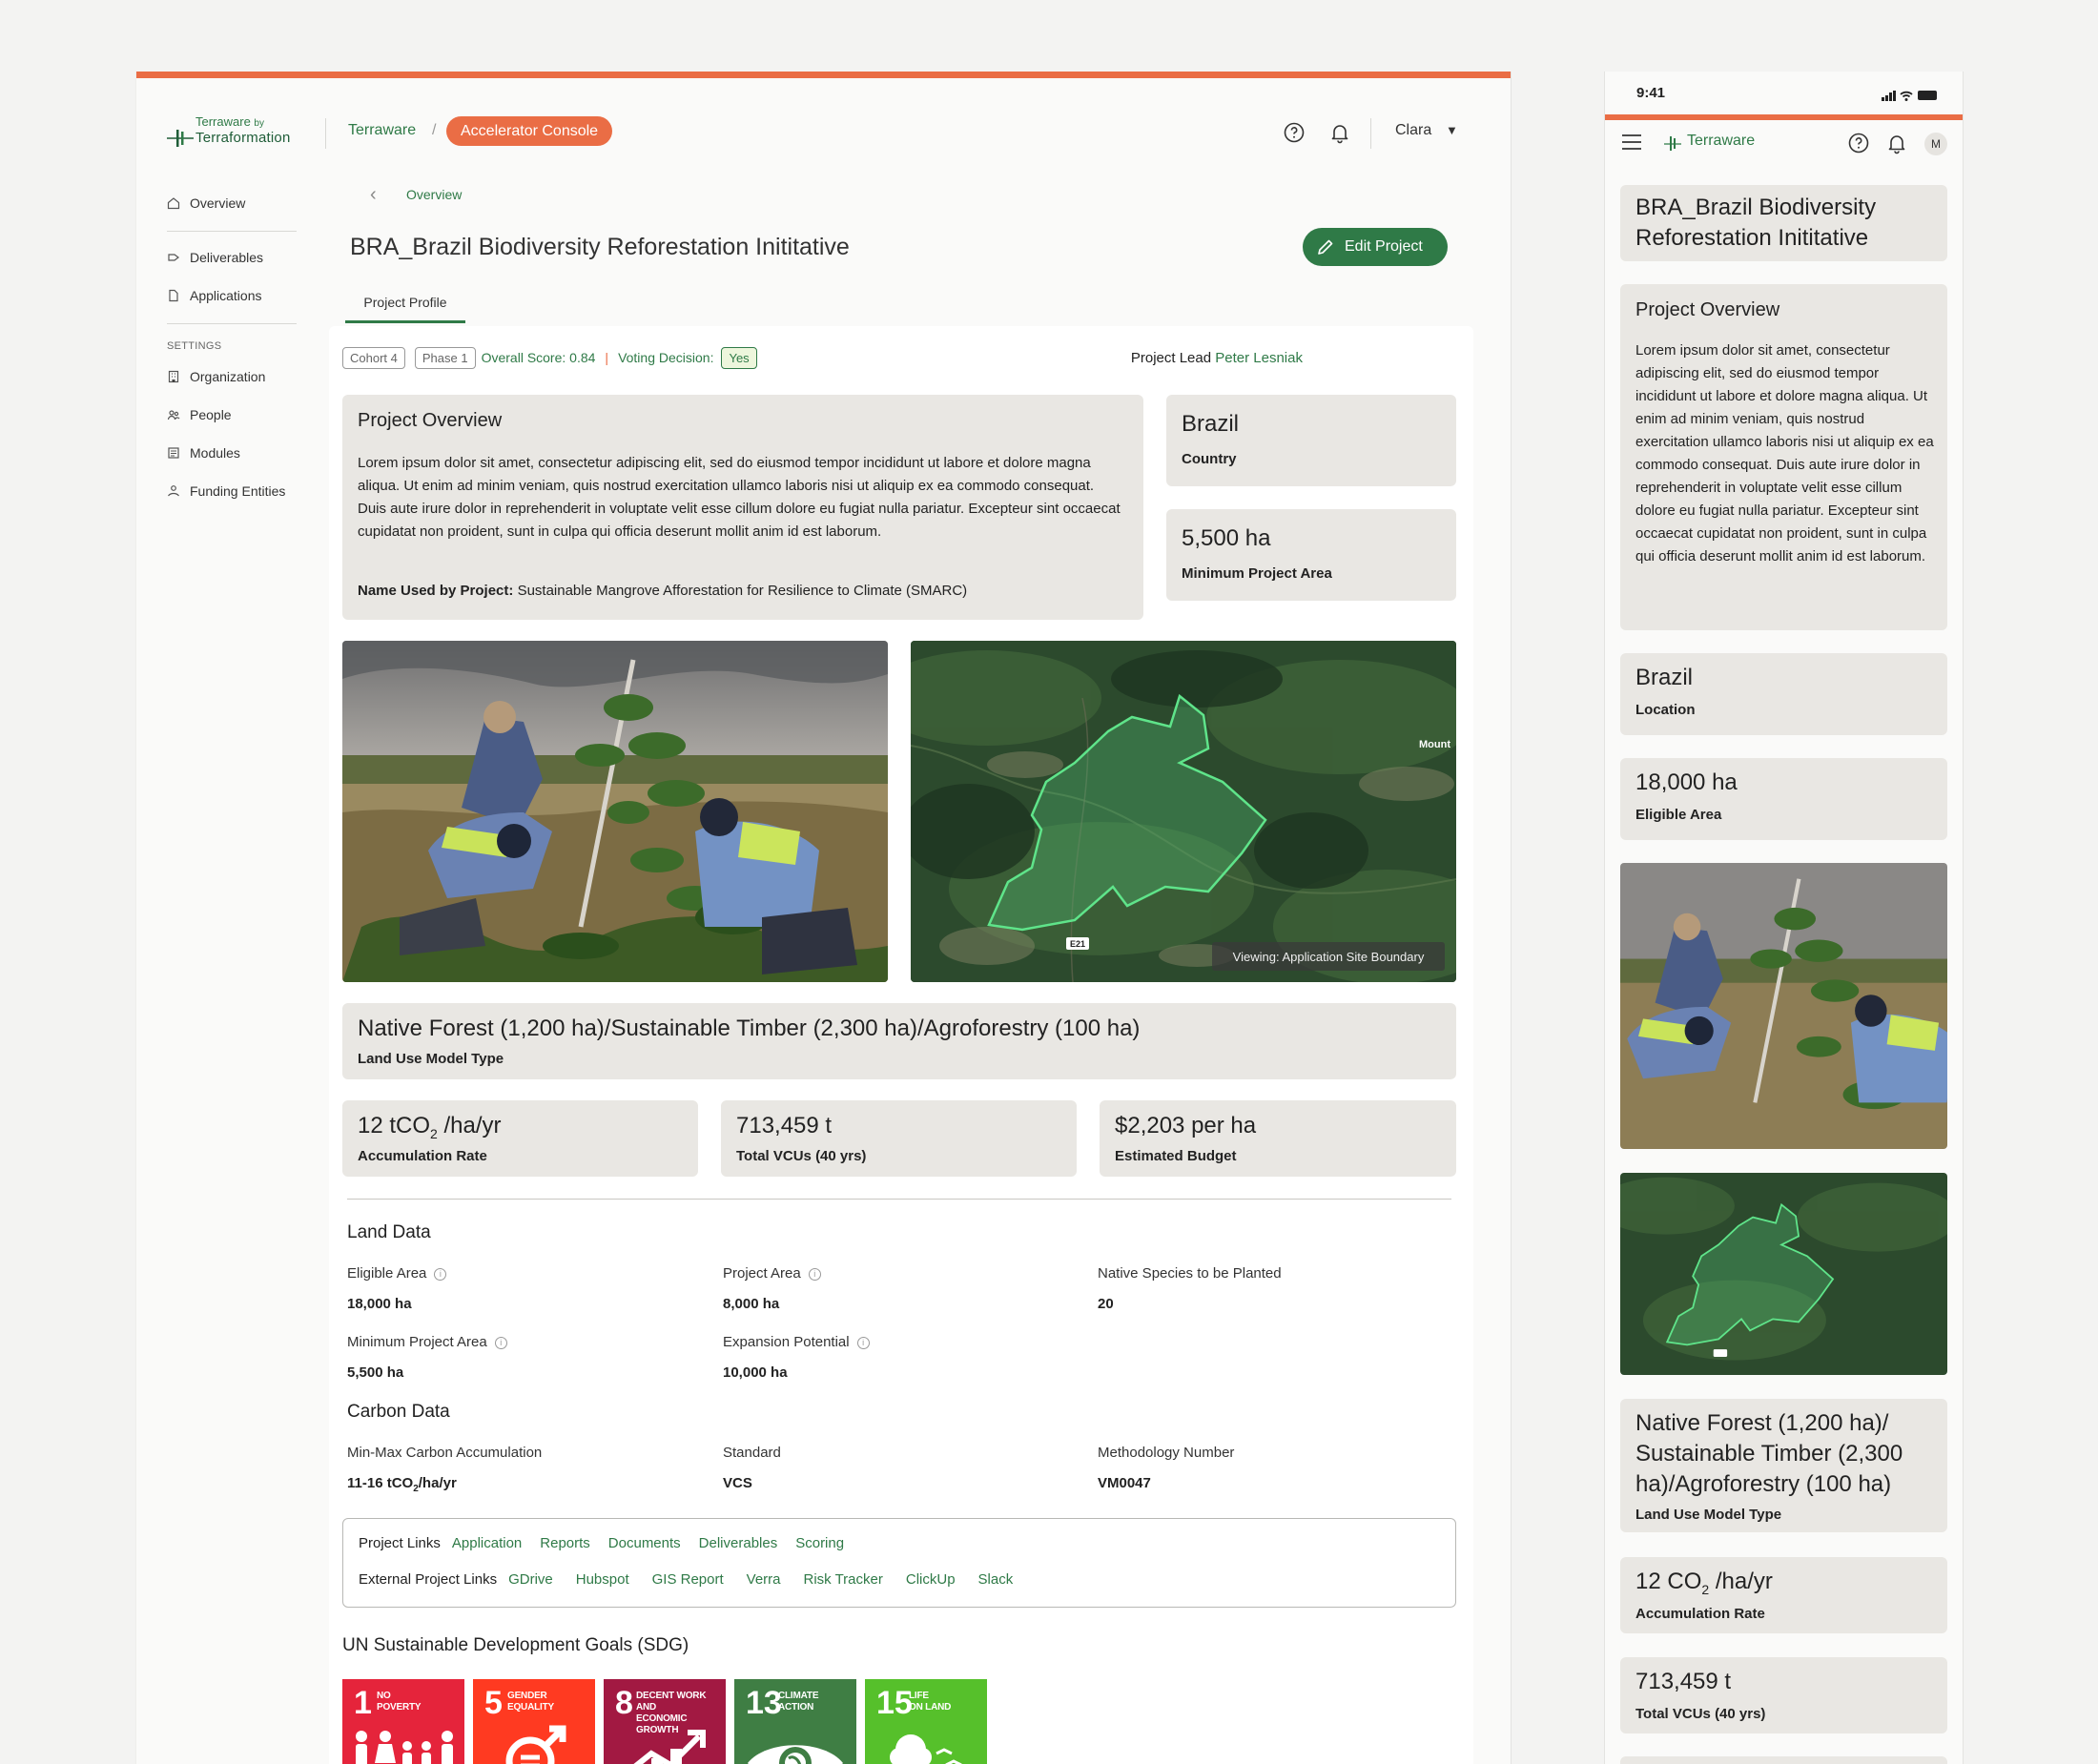 Image resolution: width=2098 pixels, height=1764 pixels. Describe the element at coordinates (1311, 440) in the screenshot. I see `country-box: Brazil Country` at that location.